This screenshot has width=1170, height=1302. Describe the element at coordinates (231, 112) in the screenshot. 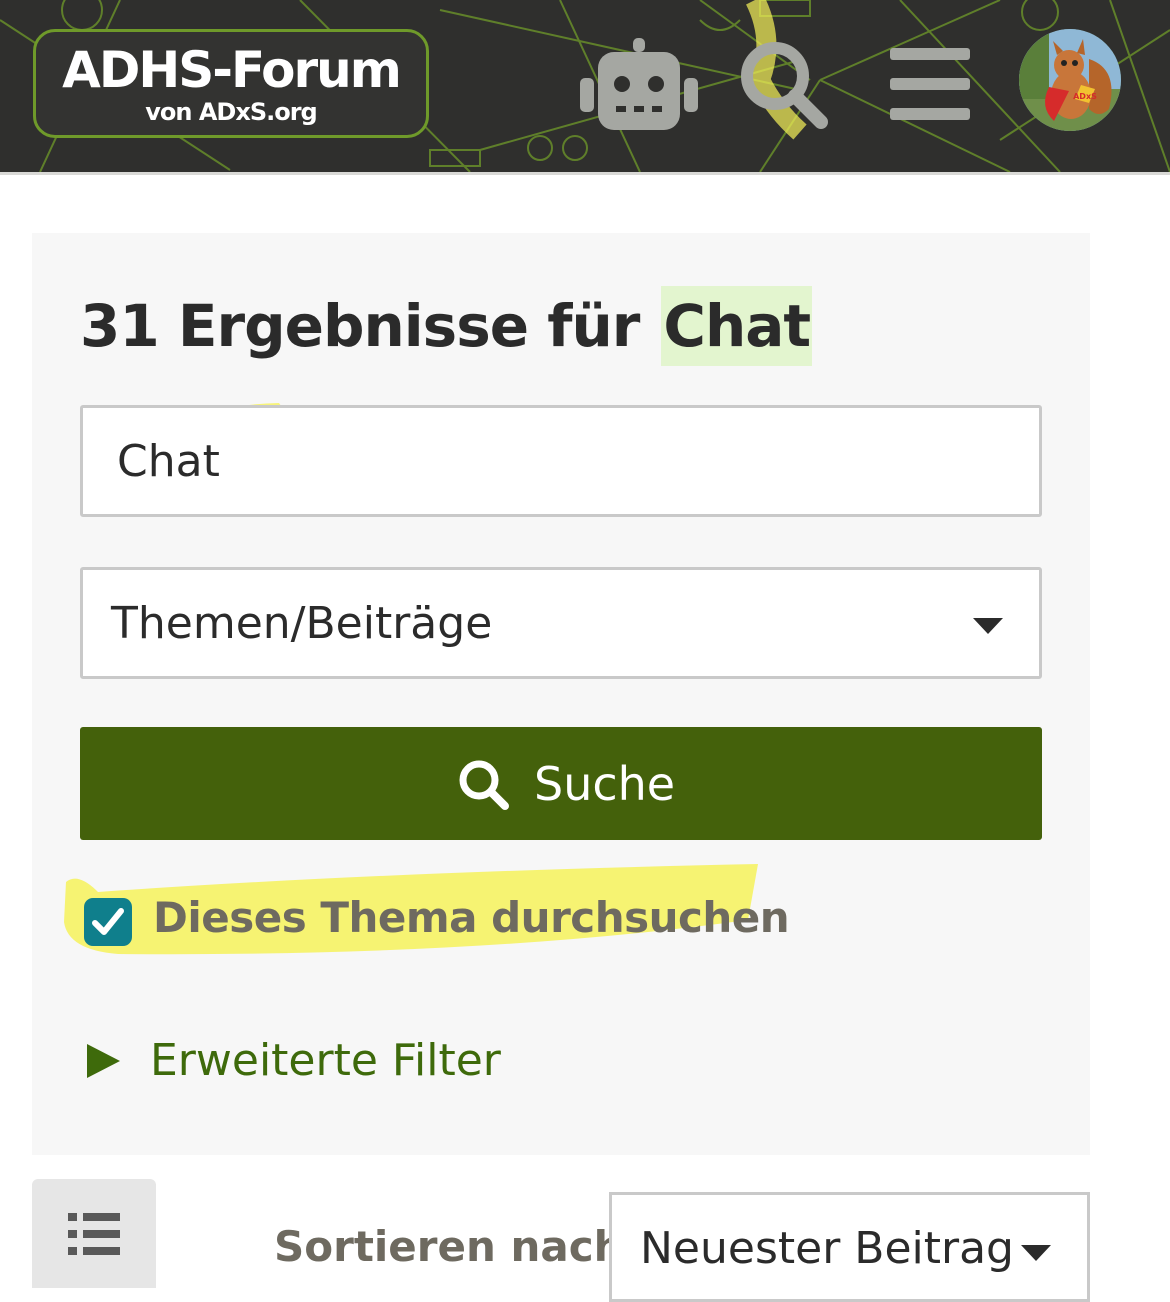

I see `logo-subtitle: von ADxS.org` at that location.